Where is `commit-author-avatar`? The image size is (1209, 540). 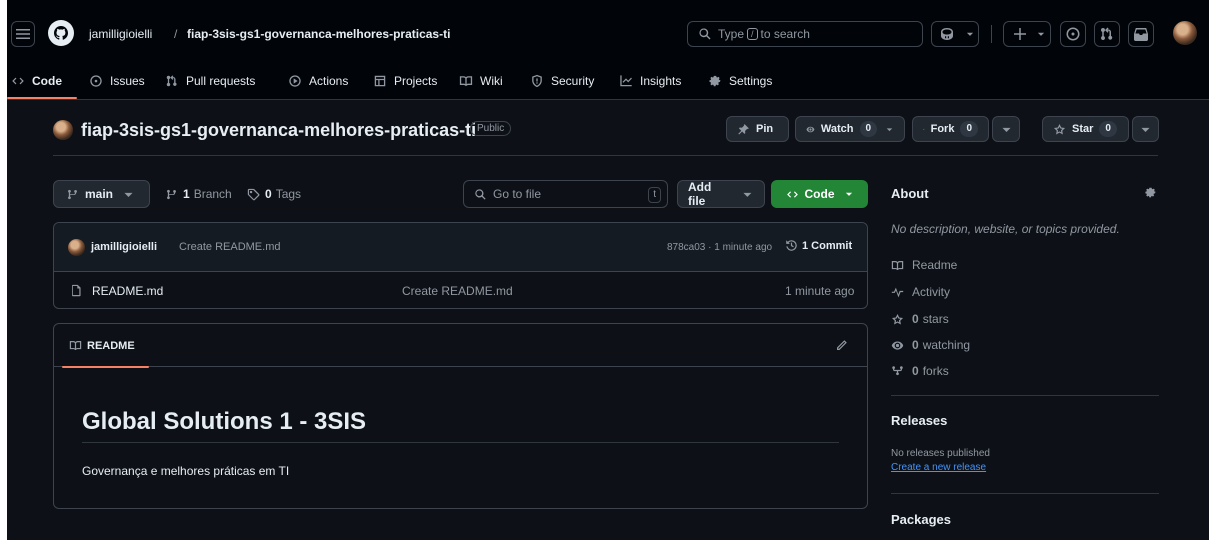 commit-author-avatar is located at coordinates (76, 247).